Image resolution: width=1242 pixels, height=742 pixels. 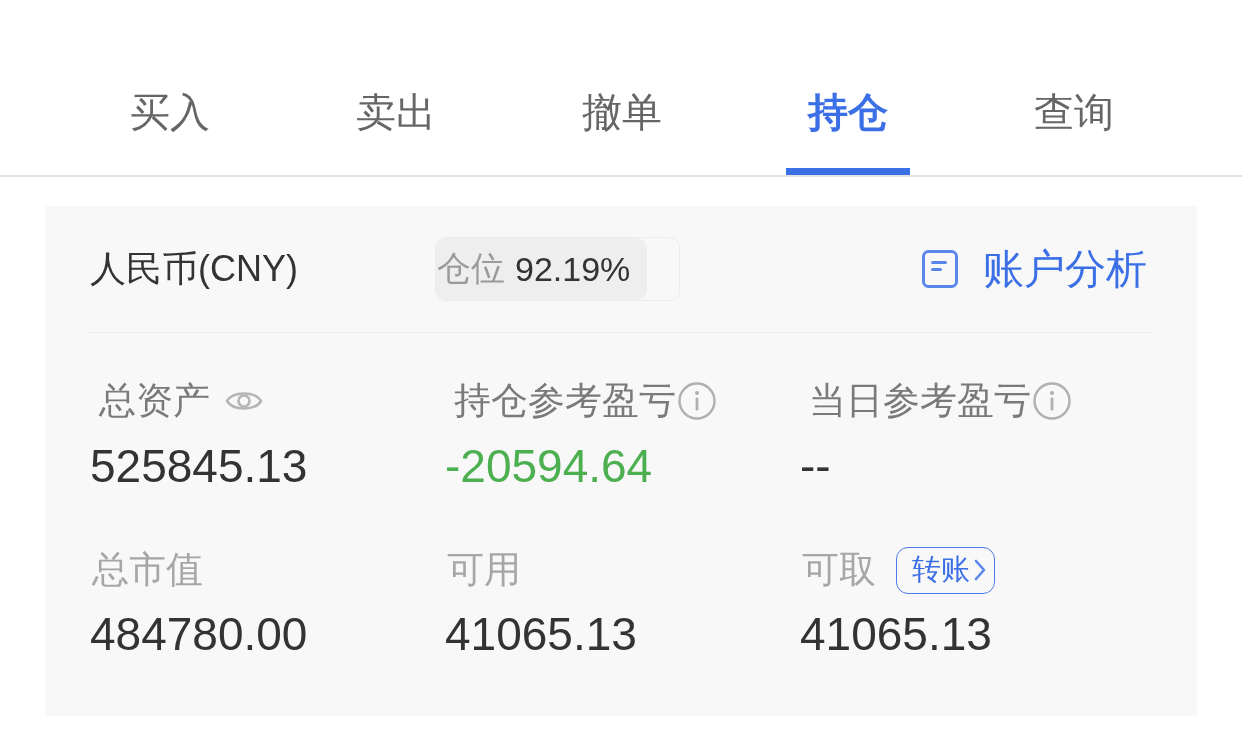 I want to click on tab: 买入, so click(x=170, y=87).